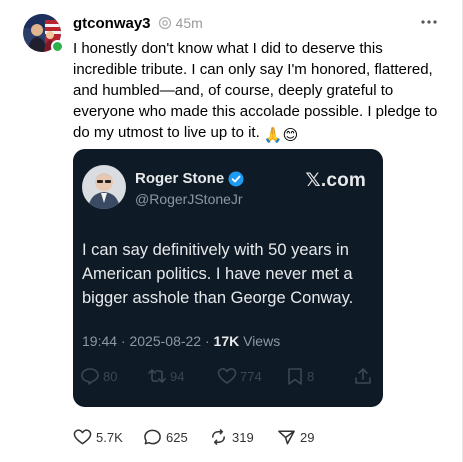 The height and width of the screenshot is (462, 463). Describe the element at coordinates (180, 178) in the screenshot. I see `embed-name-text: Roger Stone` at that location.